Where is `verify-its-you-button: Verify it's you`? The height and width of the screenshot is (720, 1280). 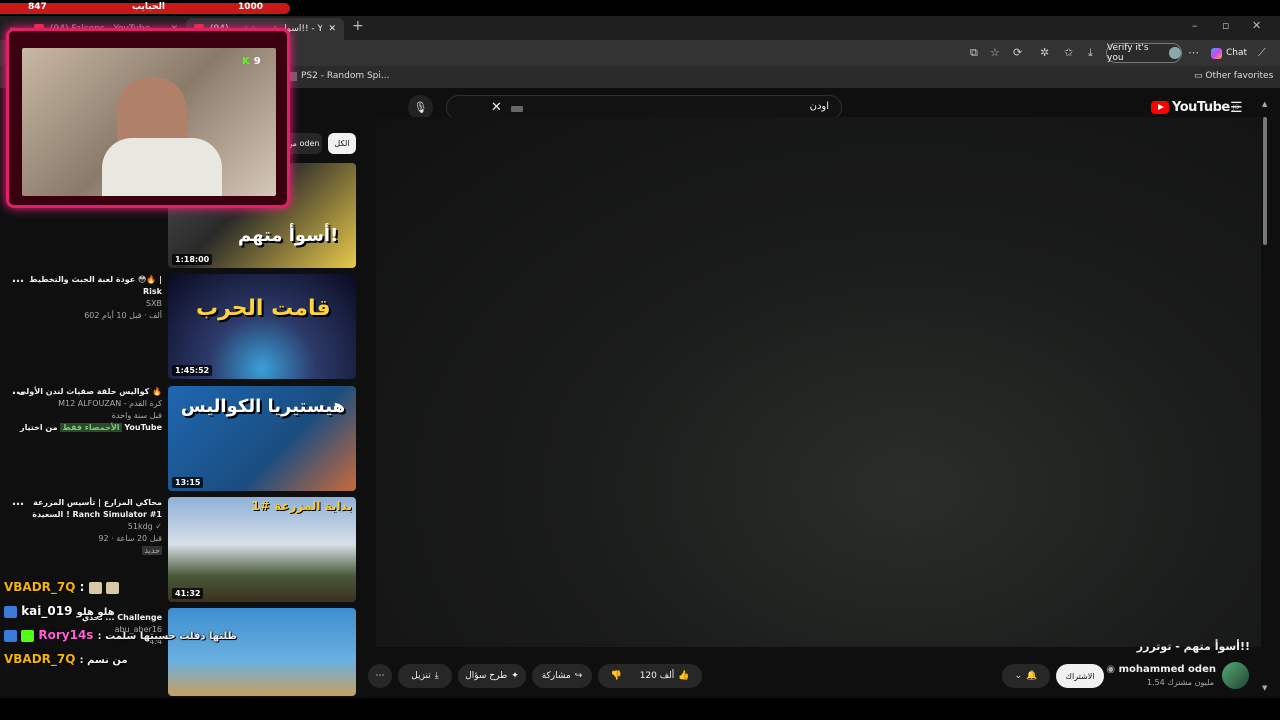
verify-its-you-button: Verify it's you is located at coordinates (1144, 53).